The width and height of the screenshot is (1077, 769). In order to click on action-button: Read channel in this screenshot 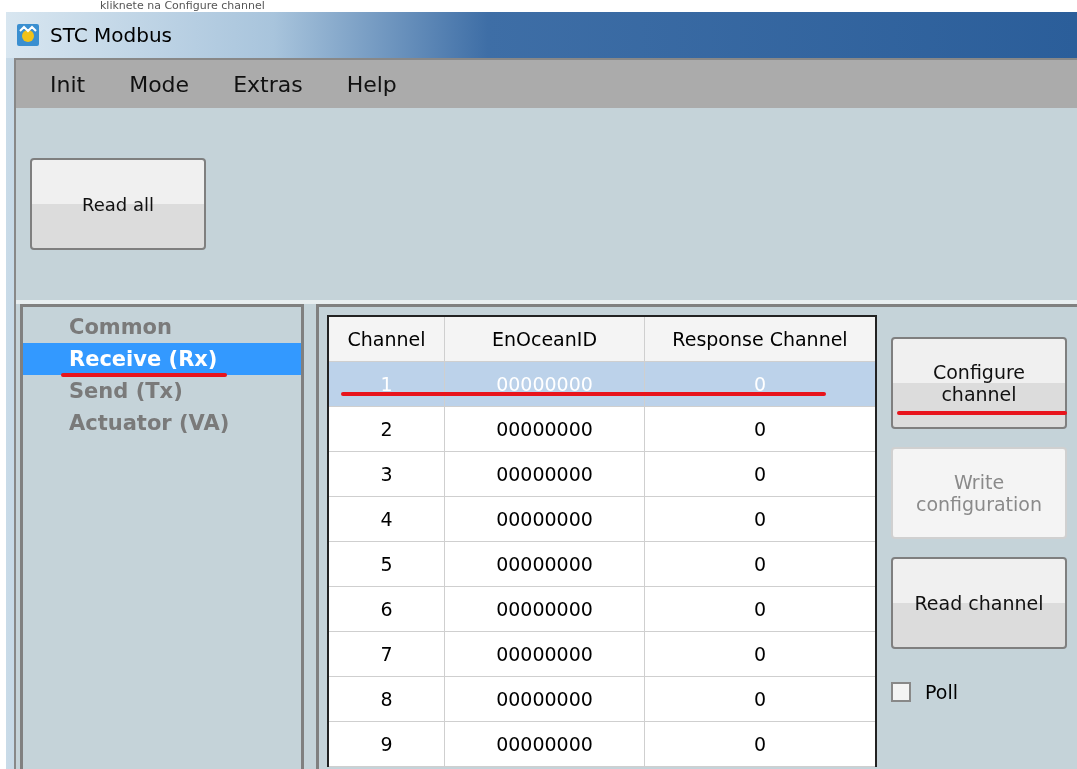, I will do `click(979, 603)`.